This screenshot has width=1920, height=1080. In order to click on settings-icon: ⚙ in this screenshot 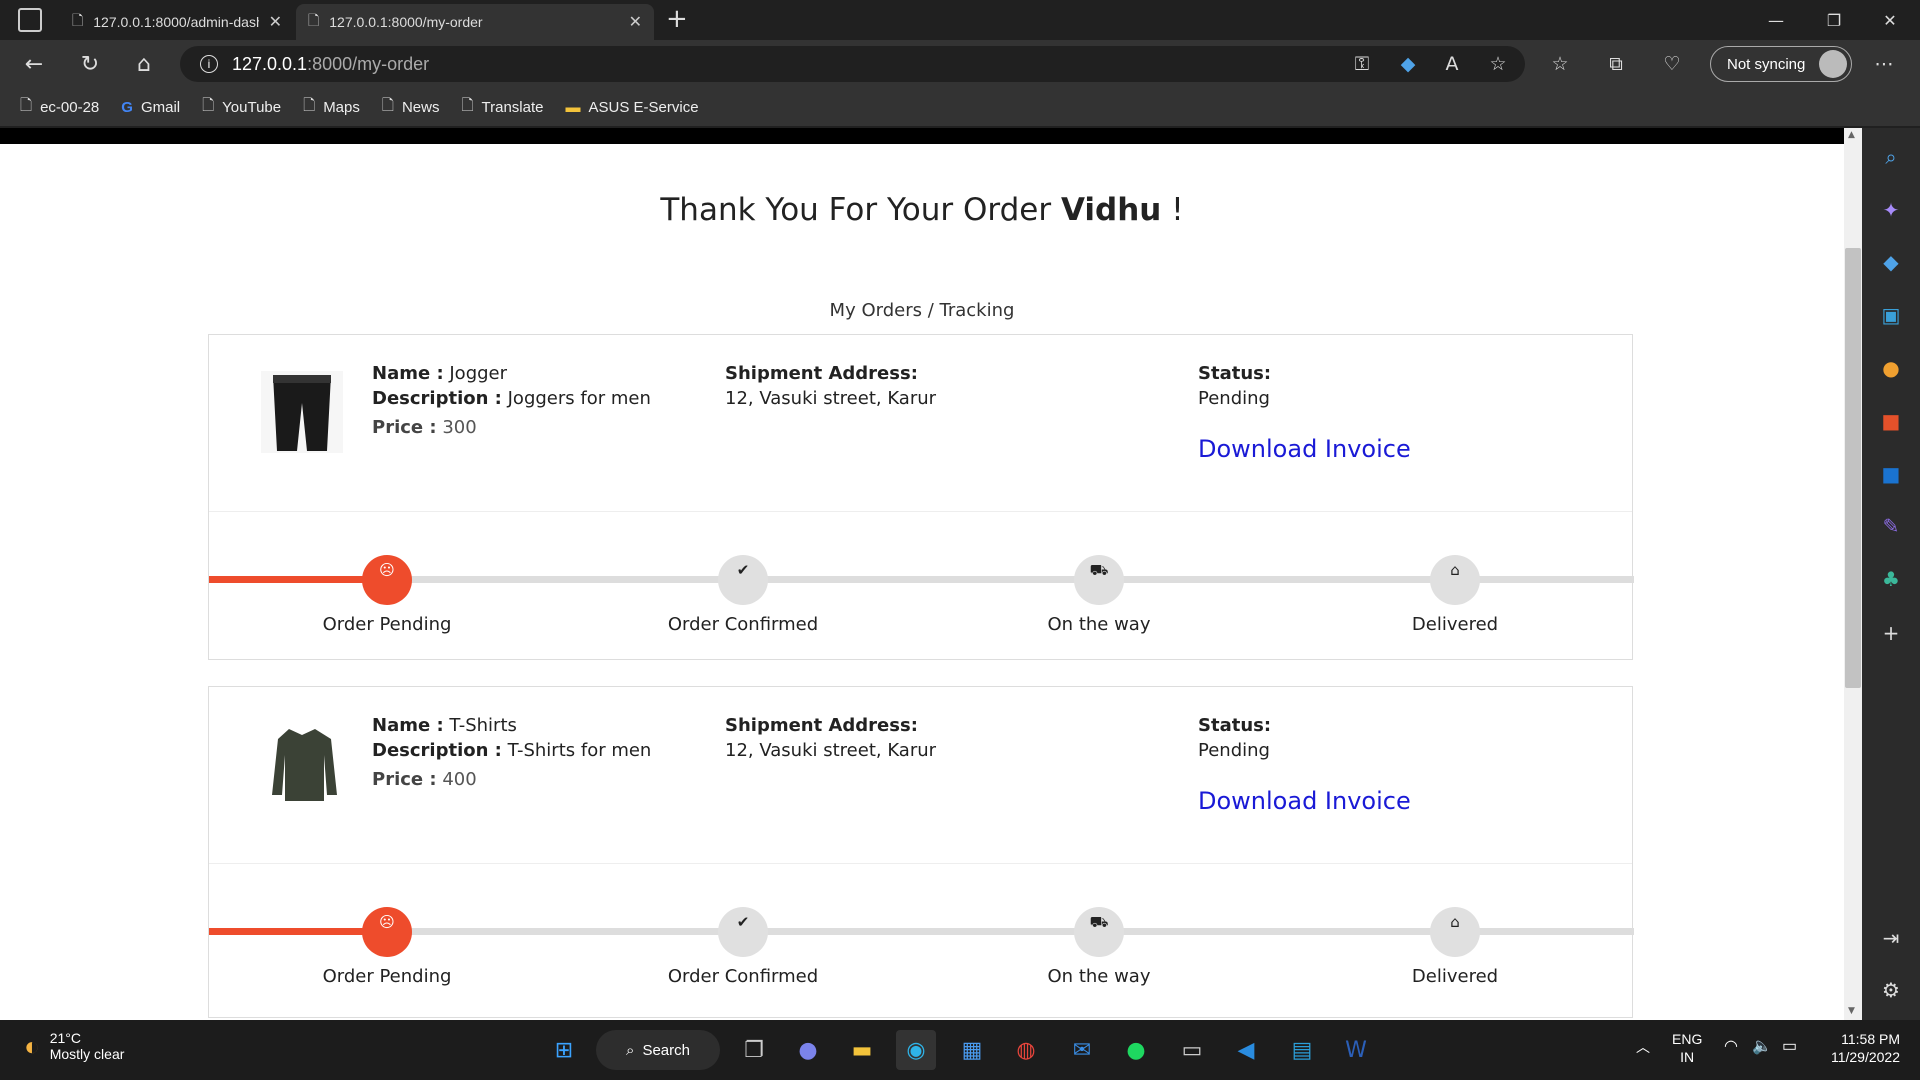, I will do `click(1891, 990)`.